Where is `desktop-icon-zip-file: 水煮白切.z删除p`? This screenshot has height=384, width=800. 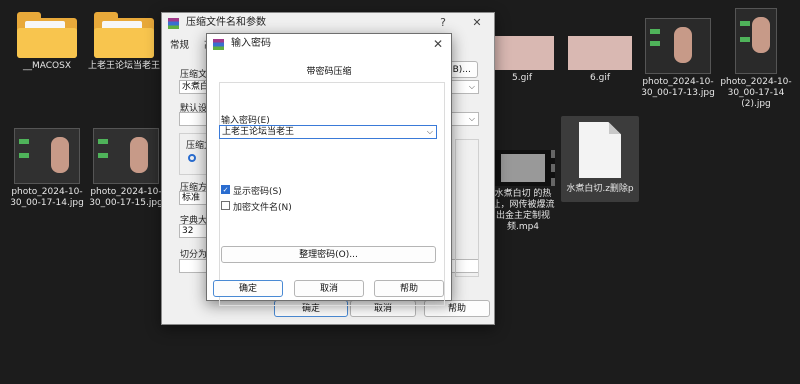 desktop-icon-zip-file: 水煮白切.z删除p is located at coordinates (600, 158).